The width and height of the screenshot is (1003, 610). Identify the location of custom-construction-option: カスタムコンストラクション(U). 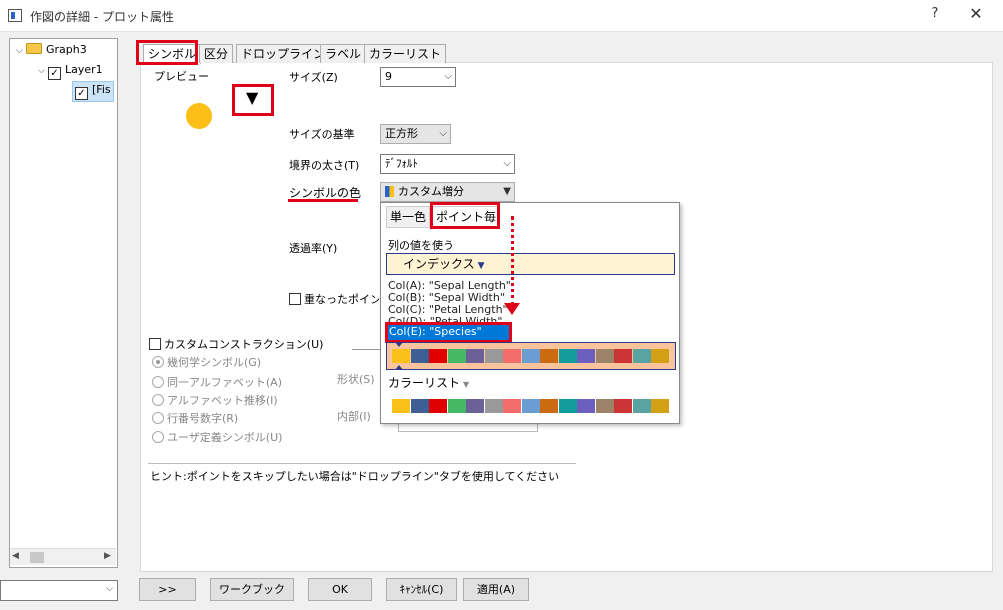
(236, 344).